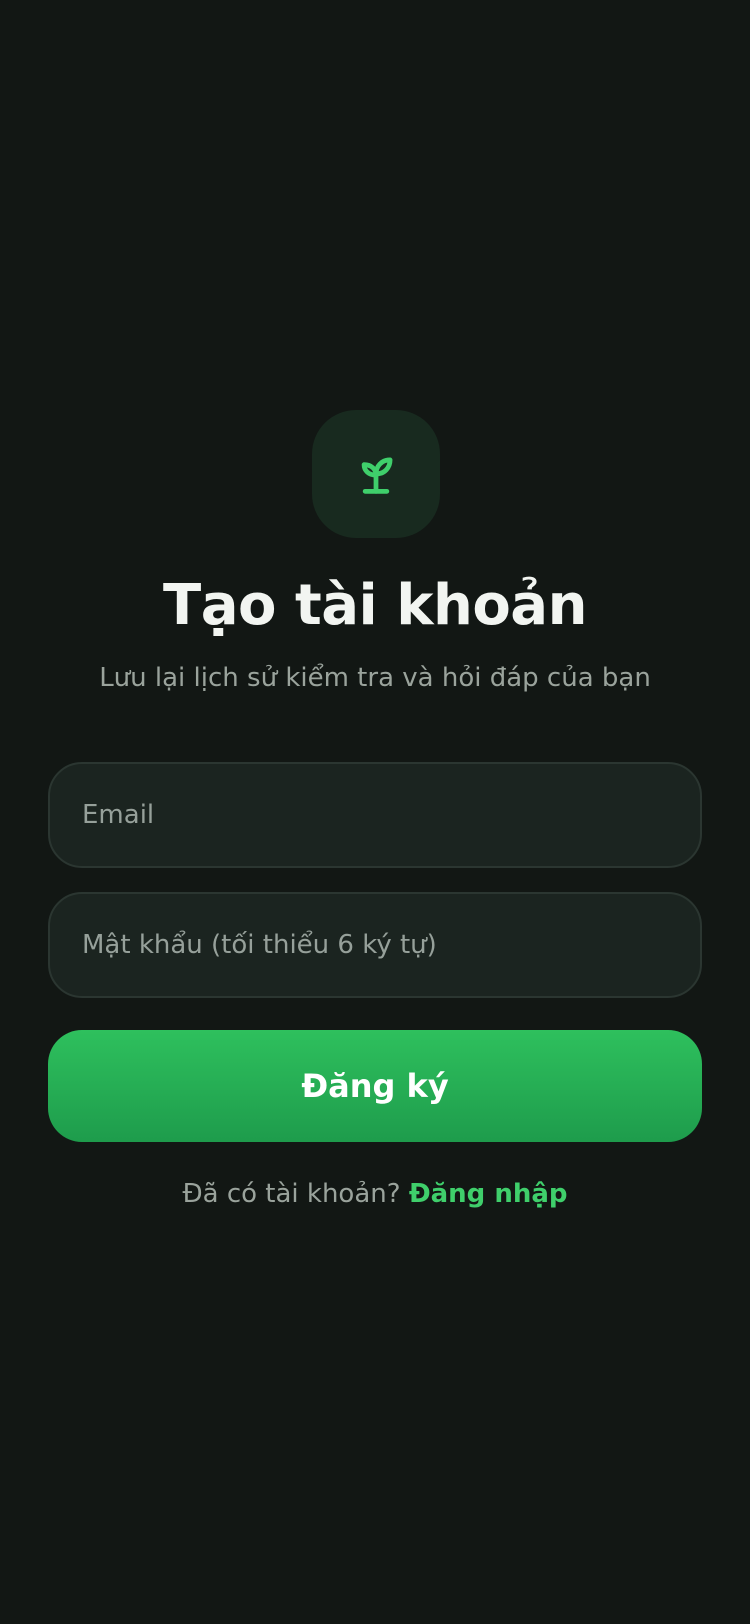  What do you see at coordinates (295, 1194) in the screenshot?
I see `login-prompt-text: Đã có tài khoản?` at bounding box center [295, 1194].